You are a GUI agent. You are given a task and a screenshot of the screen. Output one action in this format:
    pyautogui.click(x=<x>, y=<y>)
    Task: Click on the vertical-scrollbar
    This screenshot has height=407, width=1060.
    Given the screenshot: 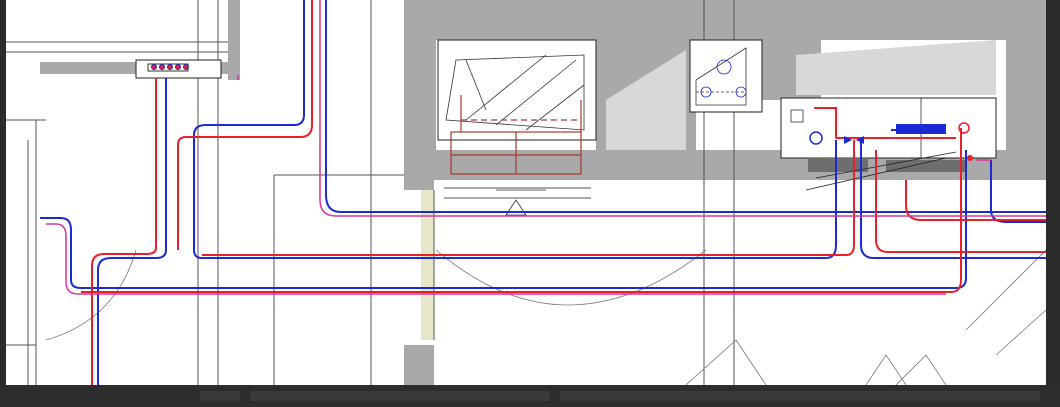 What is the action you would take?
    pyautogui.click(x=1053, y=192)
    